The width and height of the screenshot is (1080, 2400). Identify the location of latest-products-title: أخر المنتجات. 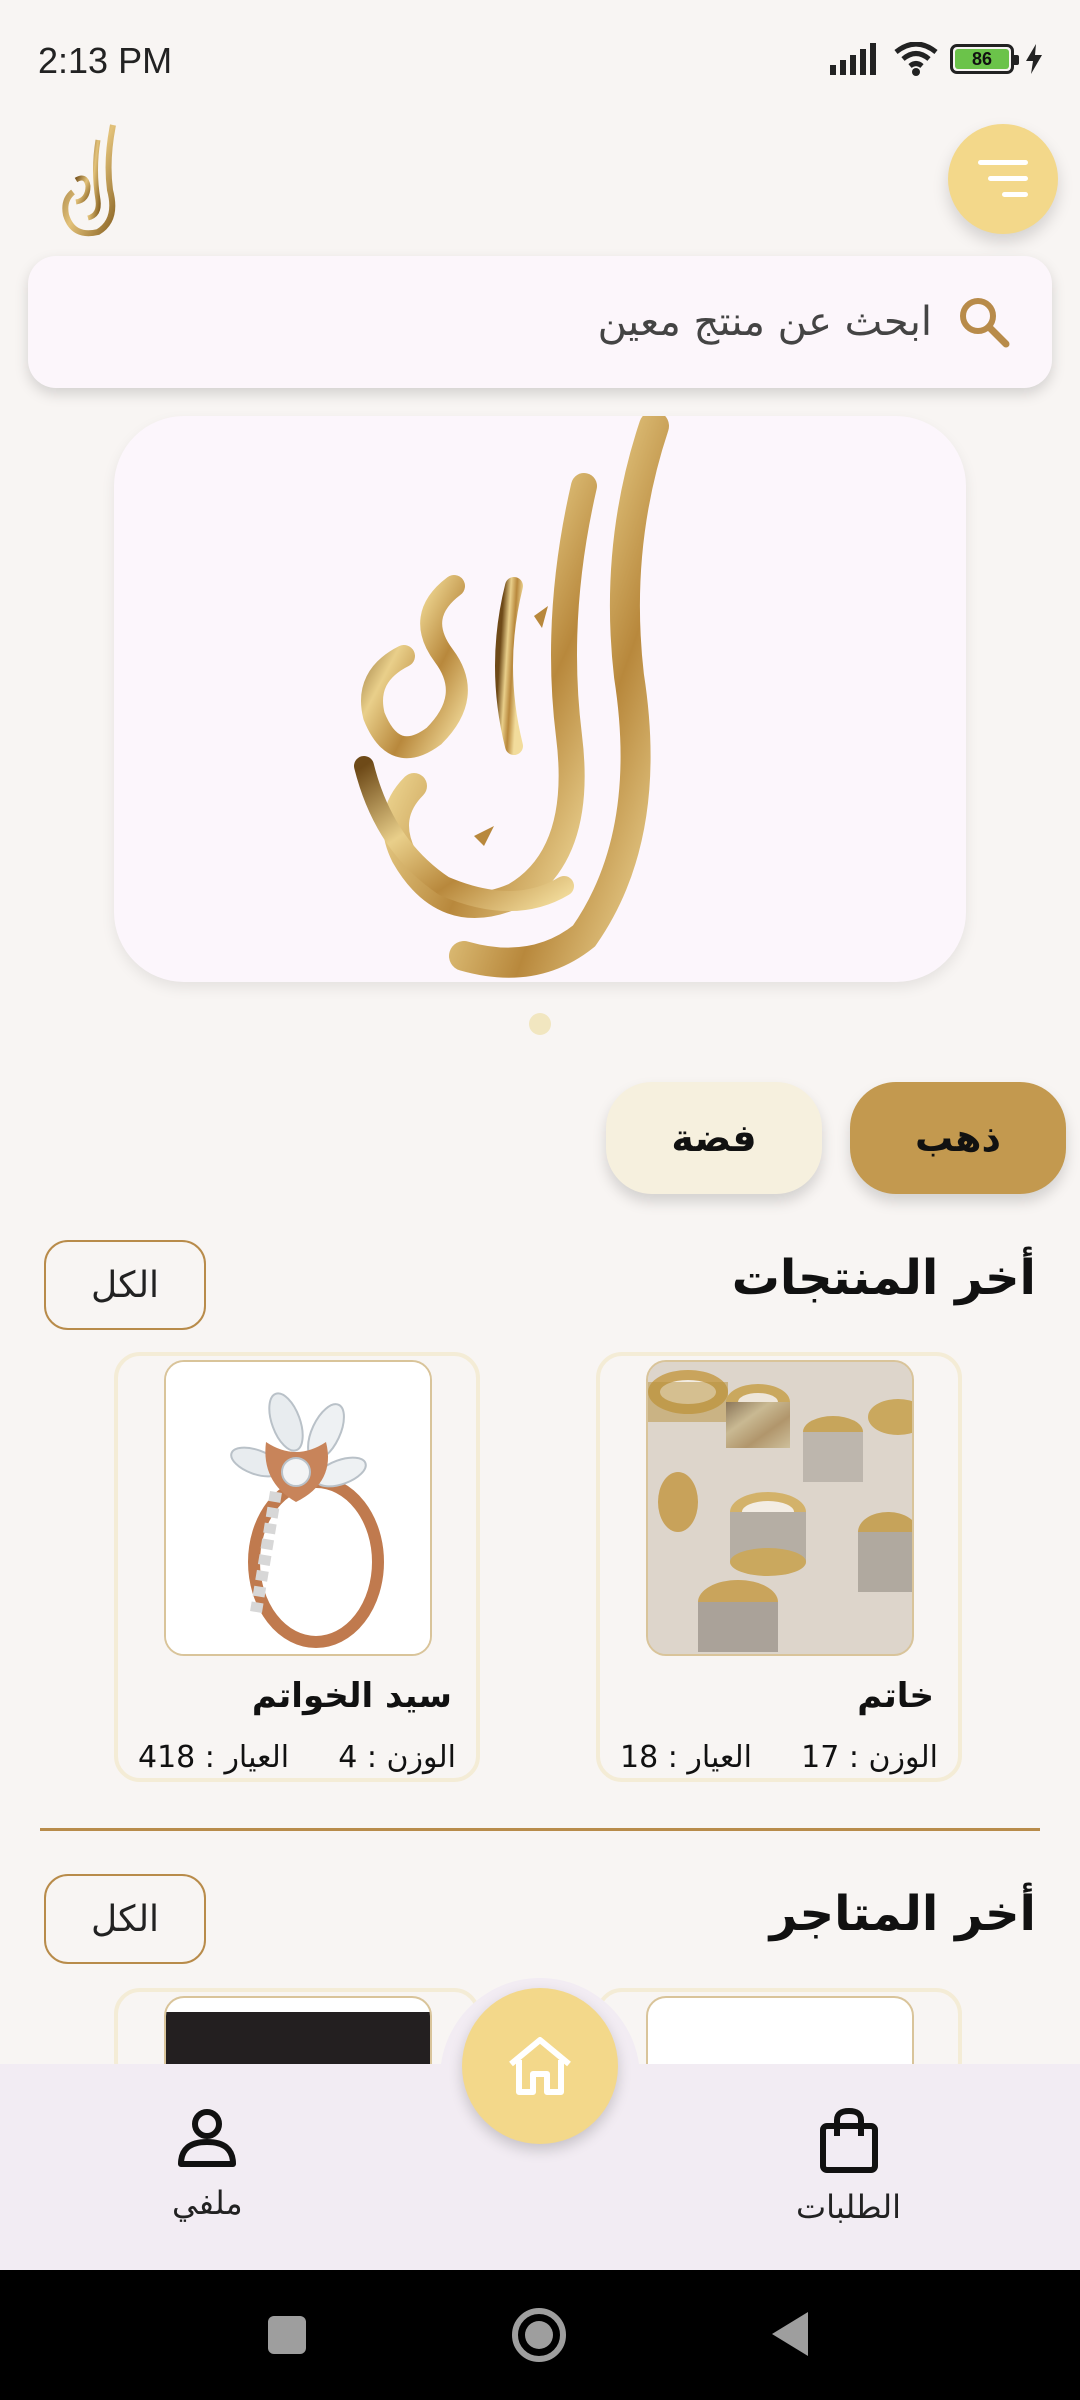
(883, 1278).